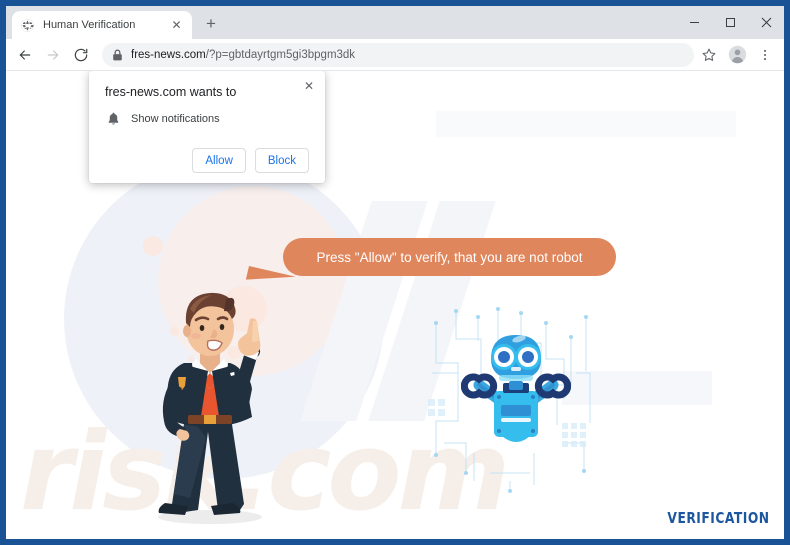 The image size is (790, 545). I want to click on reload-icon, so click(81, 55).